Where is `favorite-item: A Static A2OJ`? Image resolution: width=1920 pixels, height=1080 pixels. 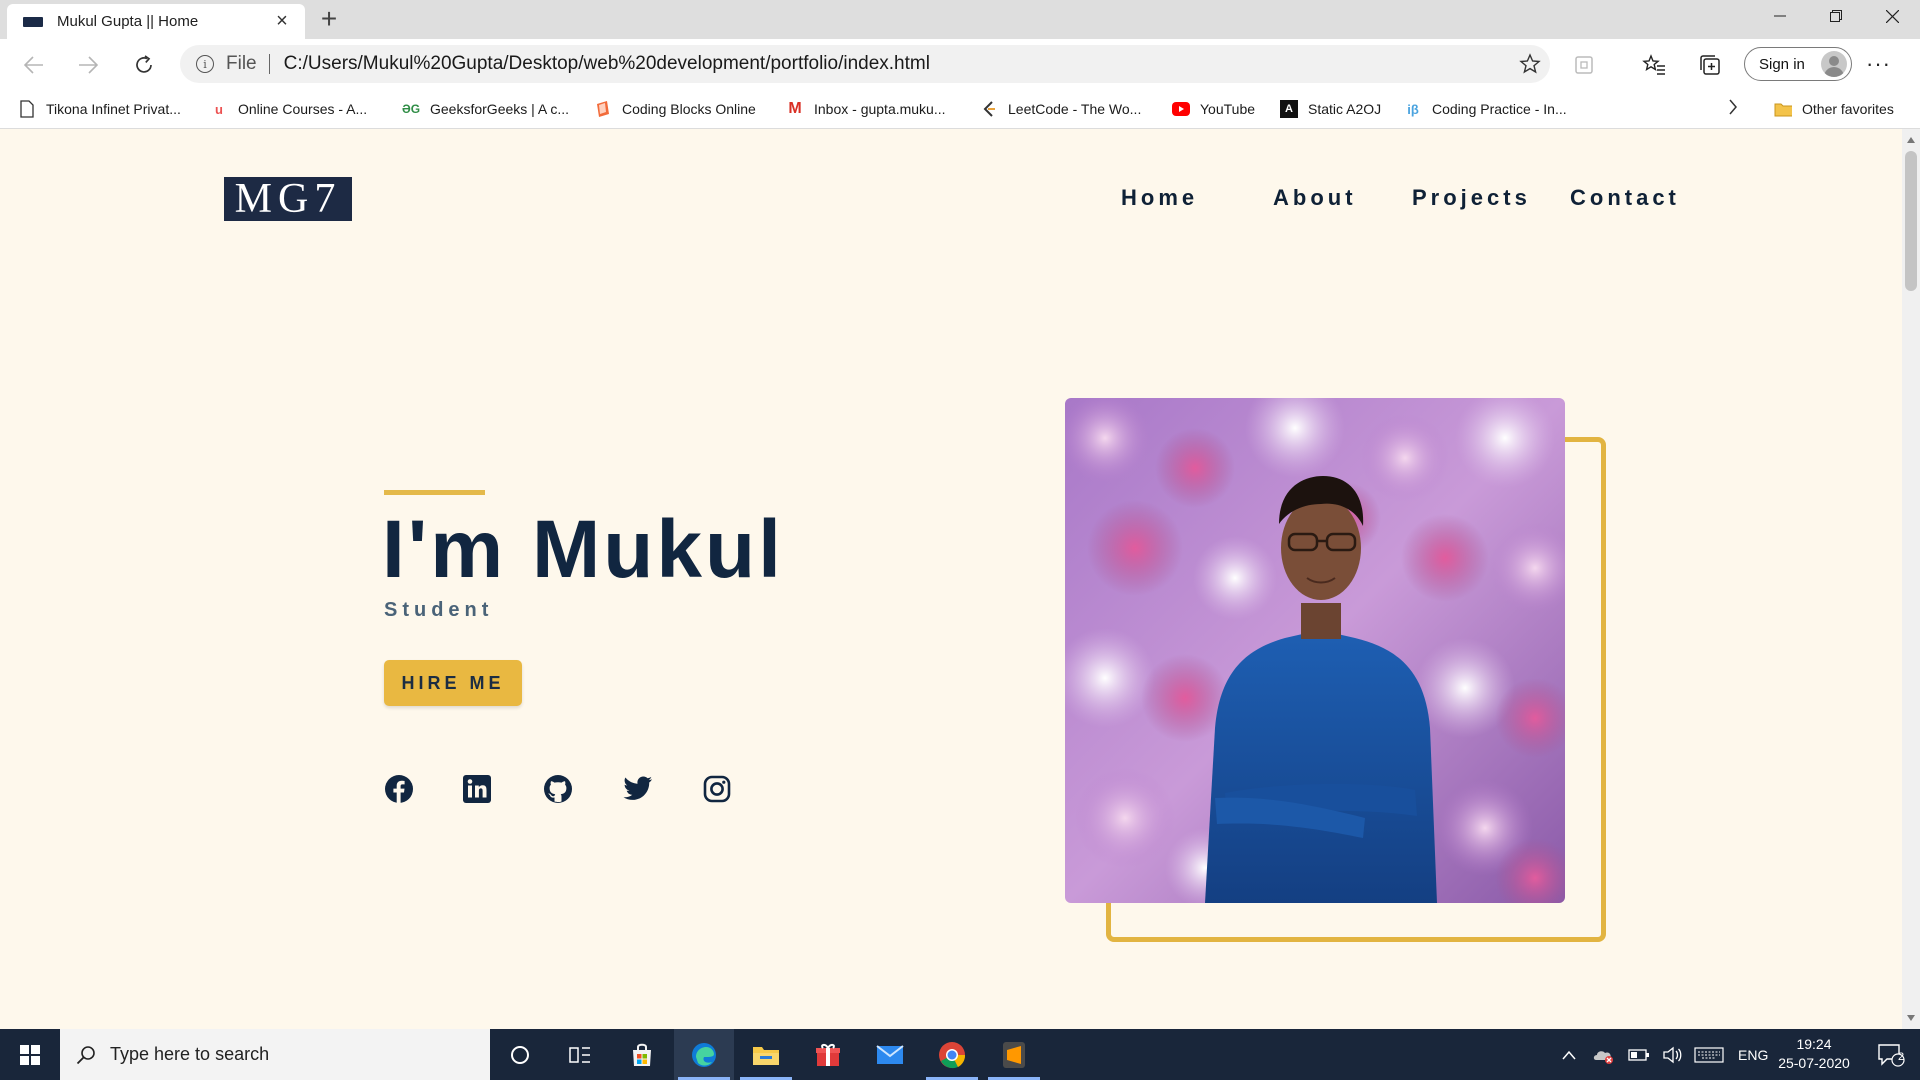
favorite-item: A Static A2OJ is located at coordinates (1330, 109).